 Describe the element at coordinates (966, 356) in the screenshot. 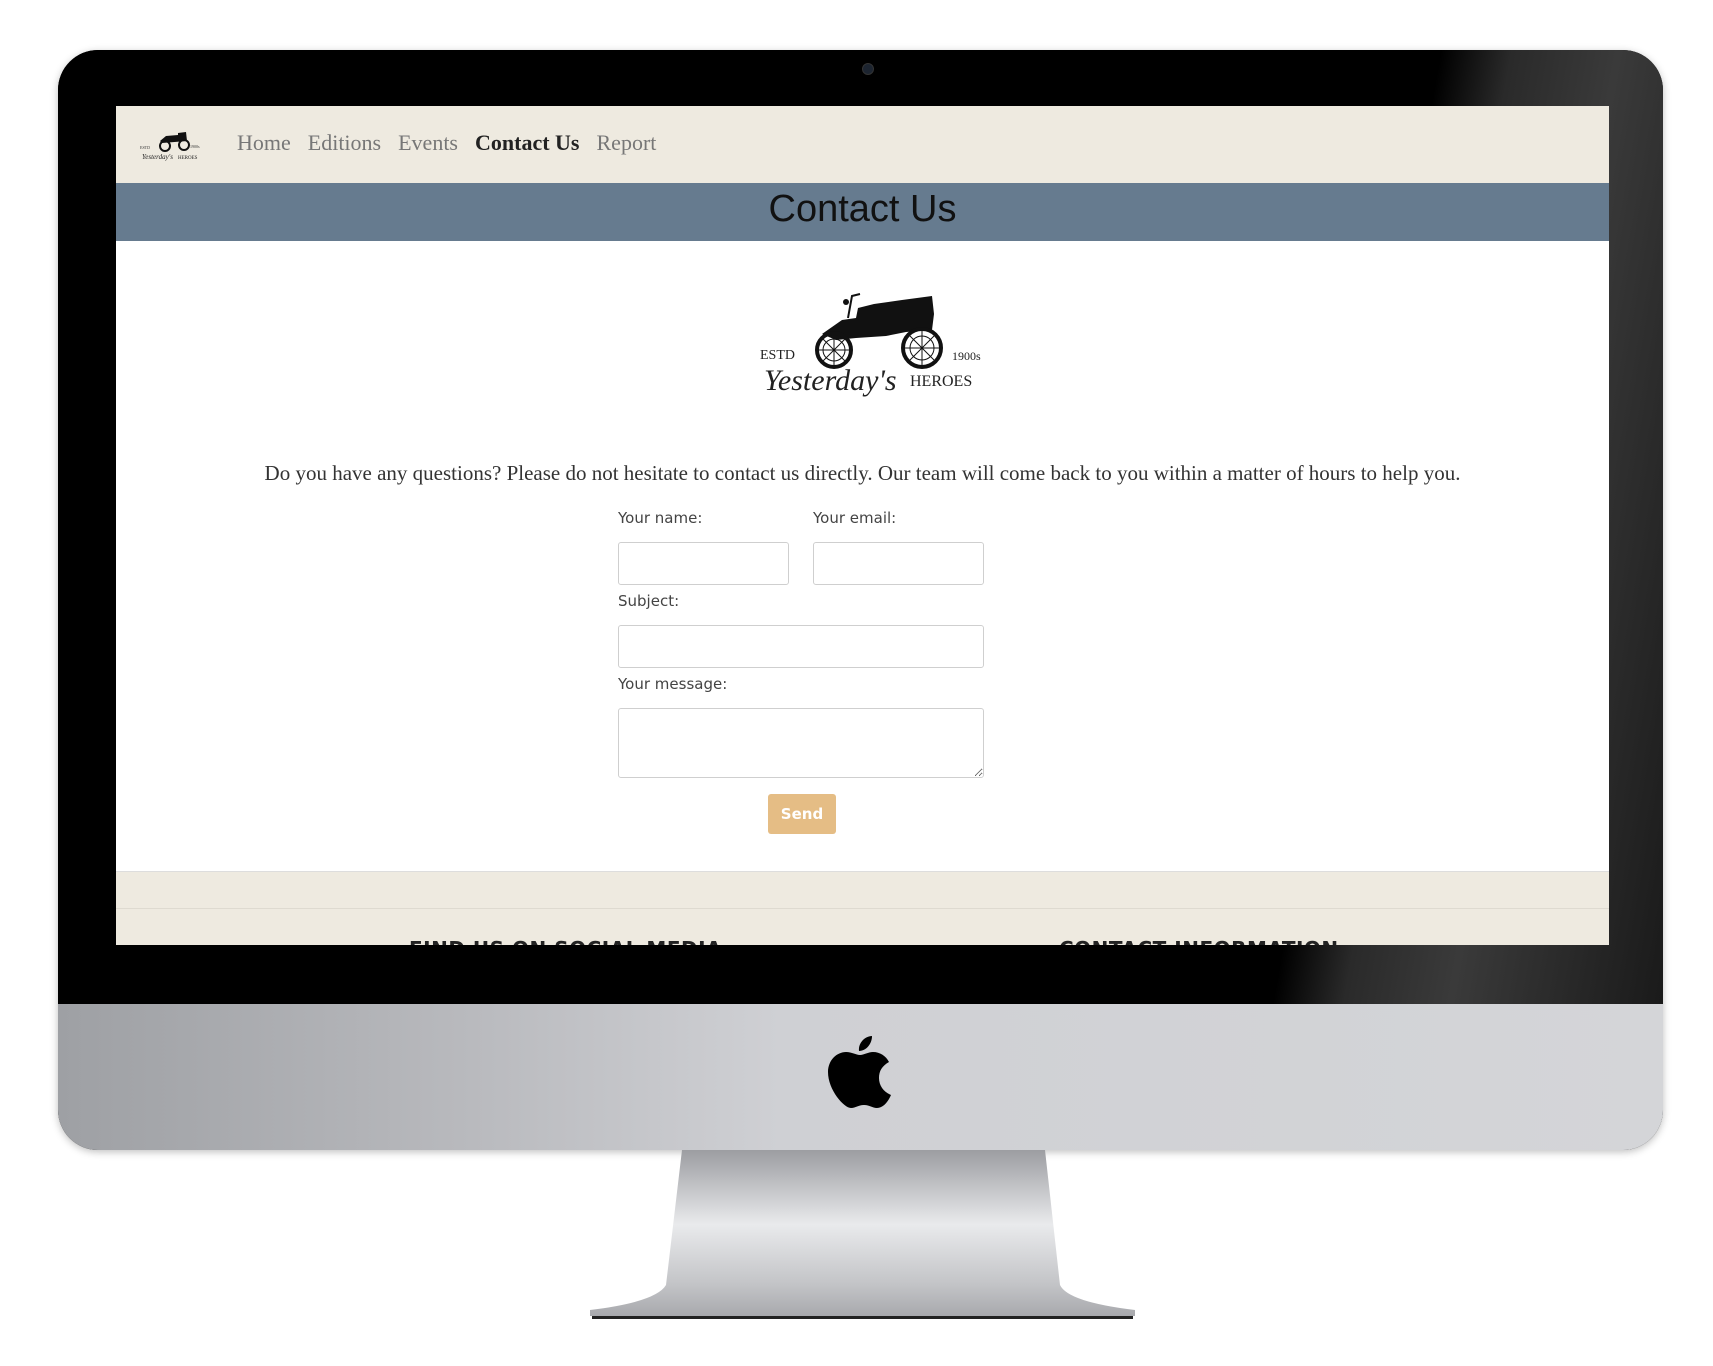

I see `logo-year: 1900s` at that location.